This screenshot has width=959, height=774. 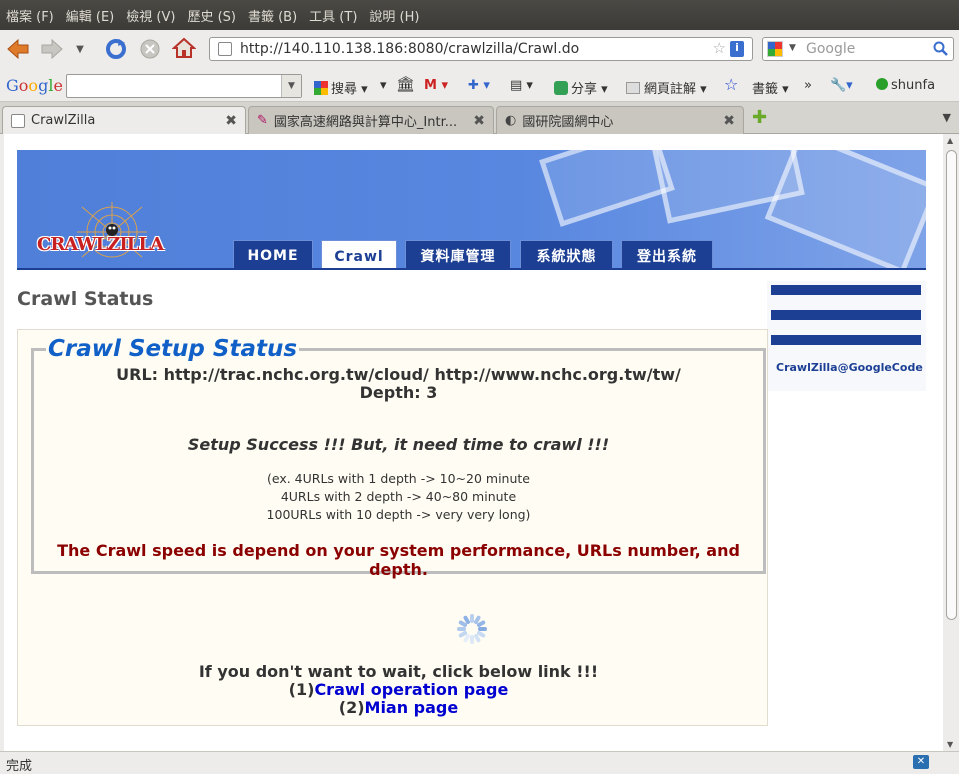 What do you see at coordinates (950, 744) in the screenshot?
I see `scroll-down-arrow-icon: ▼` at bounding box center [950, 744].